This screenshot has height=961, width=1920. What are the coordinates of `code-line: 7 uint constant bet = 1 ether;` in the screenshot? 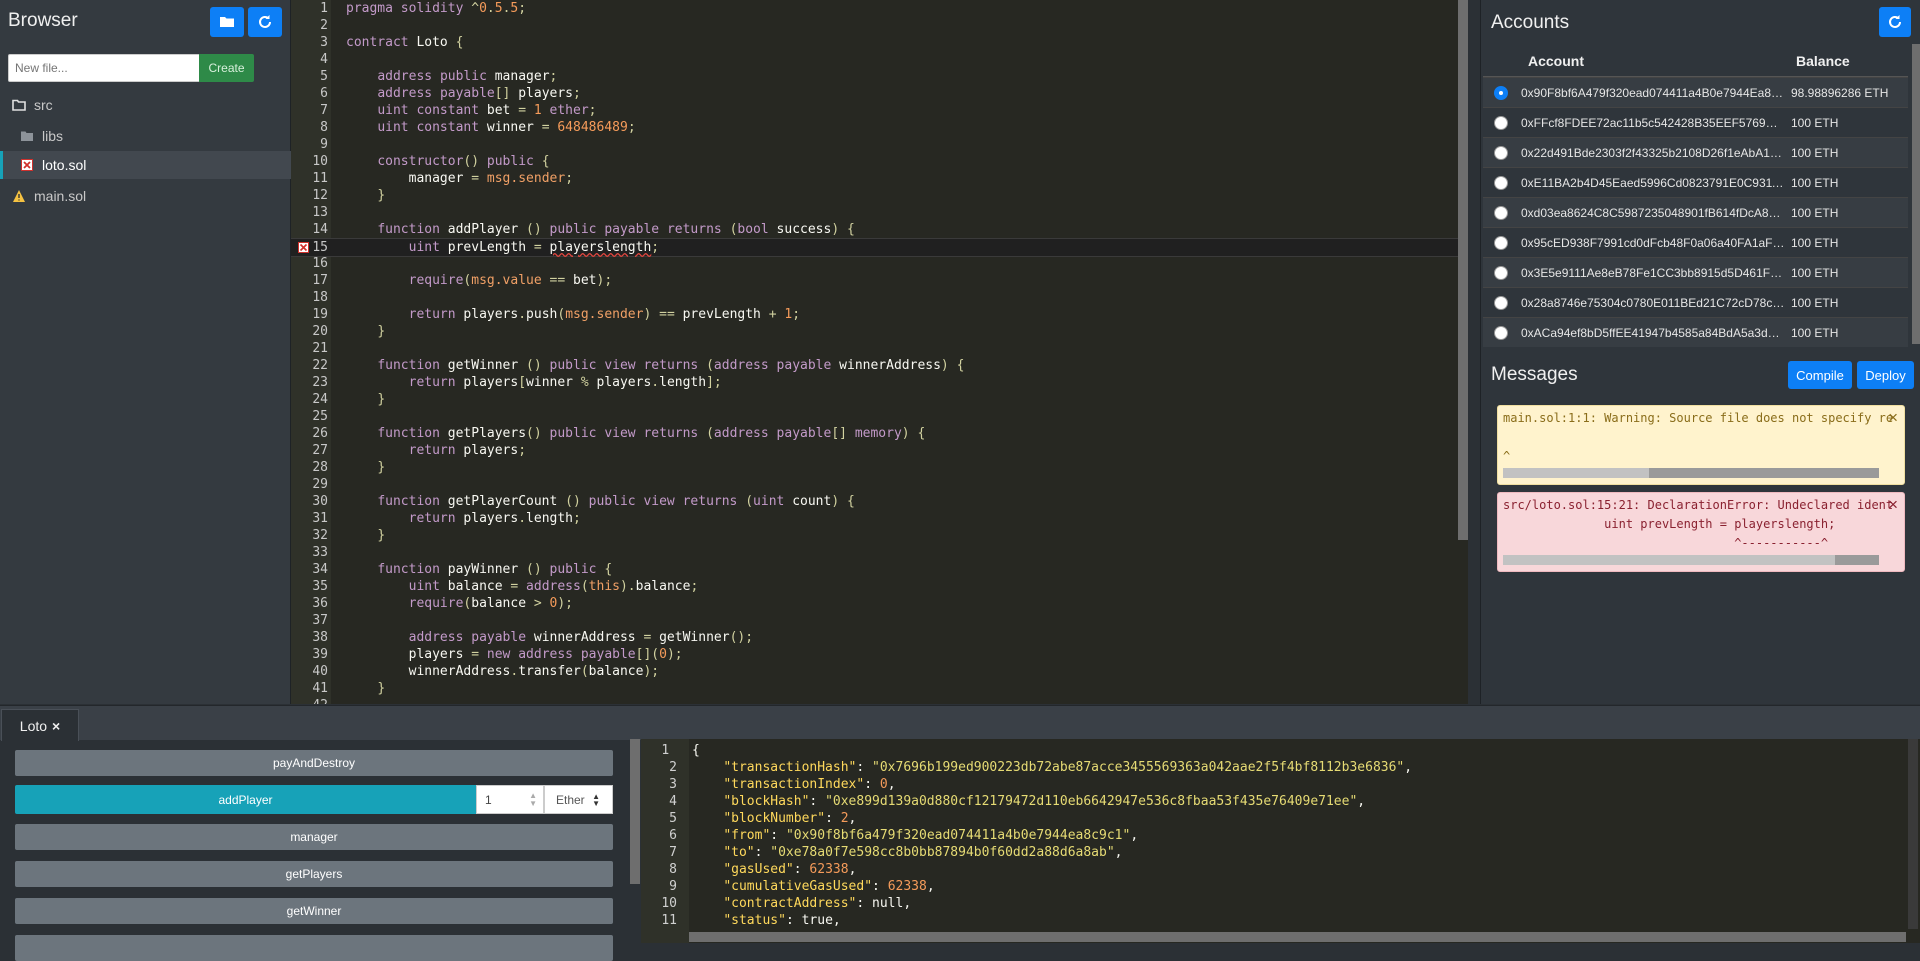 It's located at (879, 110).